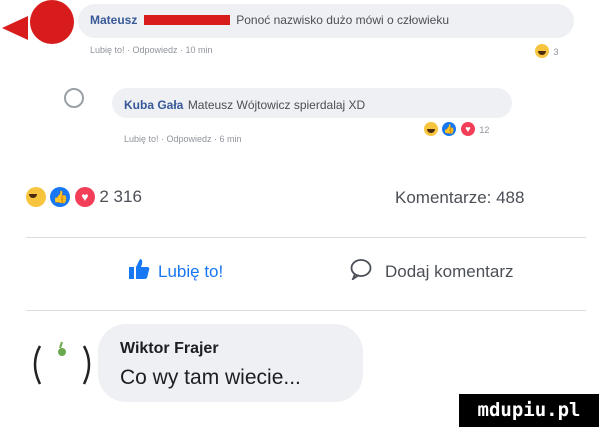 Image resolution: width=600 pixels, height=427 pixels. I want to click on comment-3-author: Wiktor Frajer, so click(169, 349).